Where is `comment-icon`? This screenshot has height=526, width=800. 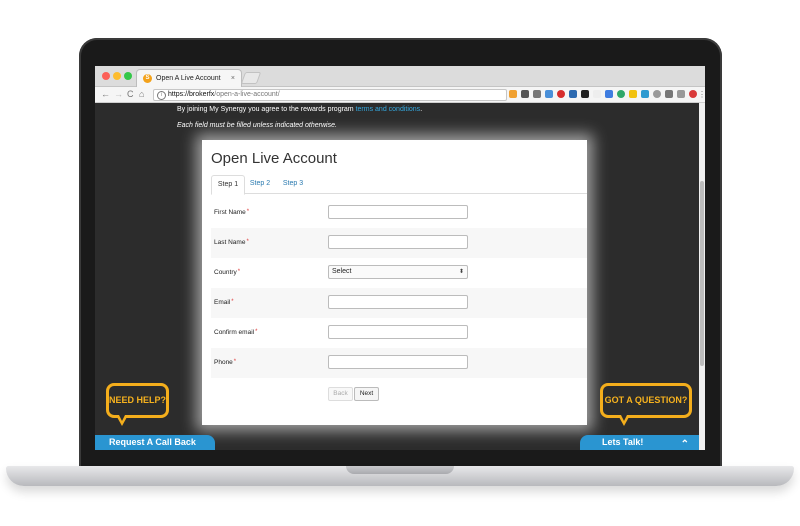 comment-icon is located at coordinates (657, 94).